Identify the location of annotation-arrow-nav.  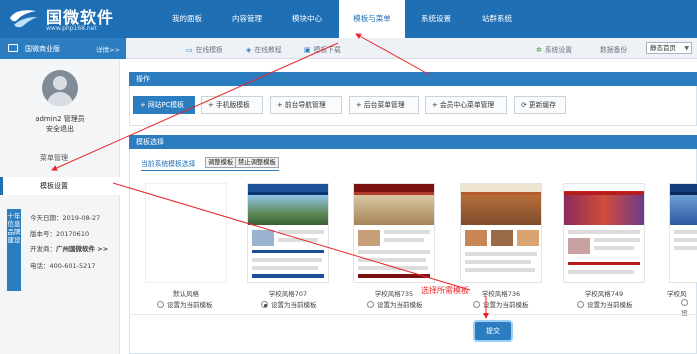
(393, 54).